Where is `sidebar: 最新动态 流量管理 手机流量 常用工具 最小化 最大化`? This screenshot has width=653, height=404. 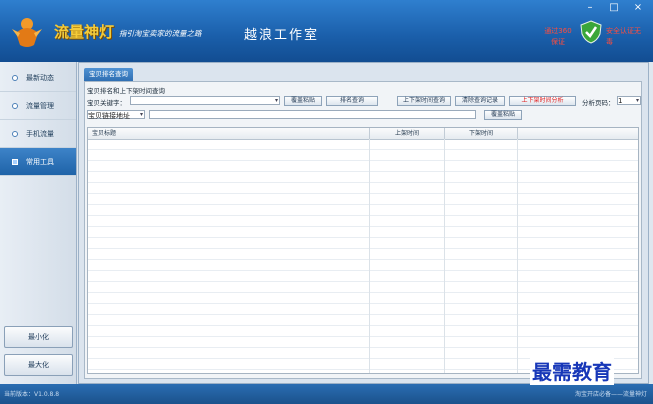
sidebar: 最新动态 流量管理 手机流量 常用工具 最小化 最大化 is located at coordinates (38, 223).